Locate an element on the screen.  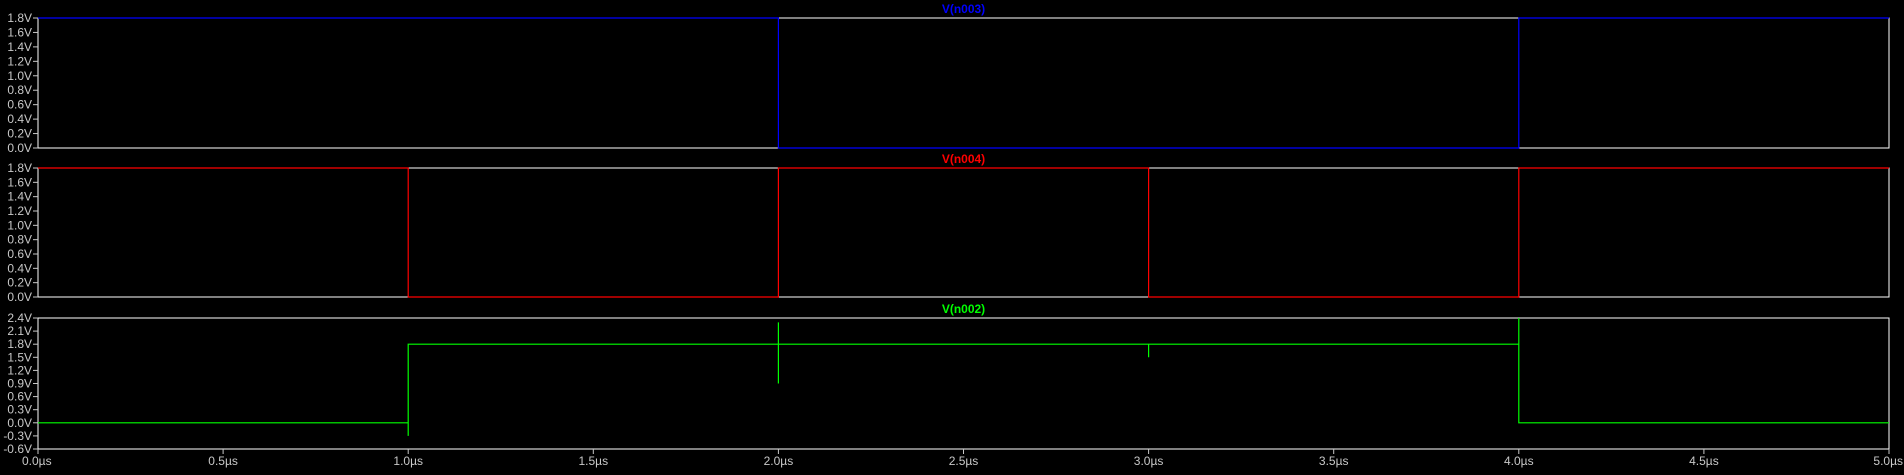
trace-title-1: V(n003) is located at coordinates (963, 9).